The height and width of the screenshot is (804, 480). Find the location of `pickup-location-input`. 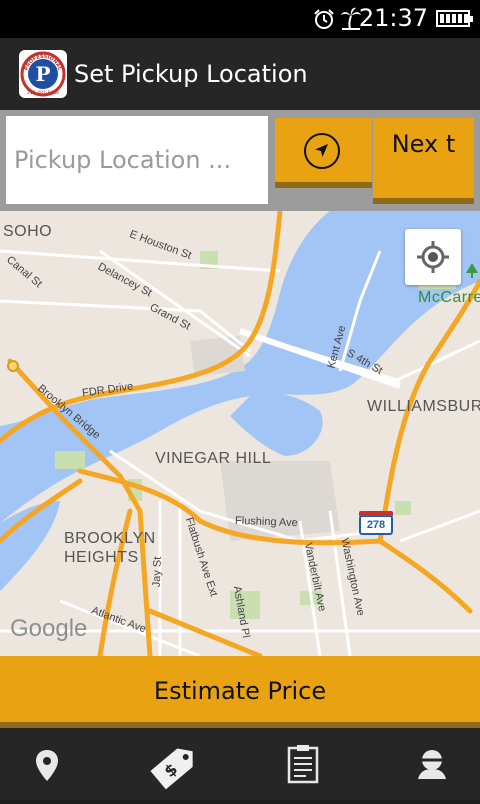

pickup-location-input is located at coordinates (137, 160).